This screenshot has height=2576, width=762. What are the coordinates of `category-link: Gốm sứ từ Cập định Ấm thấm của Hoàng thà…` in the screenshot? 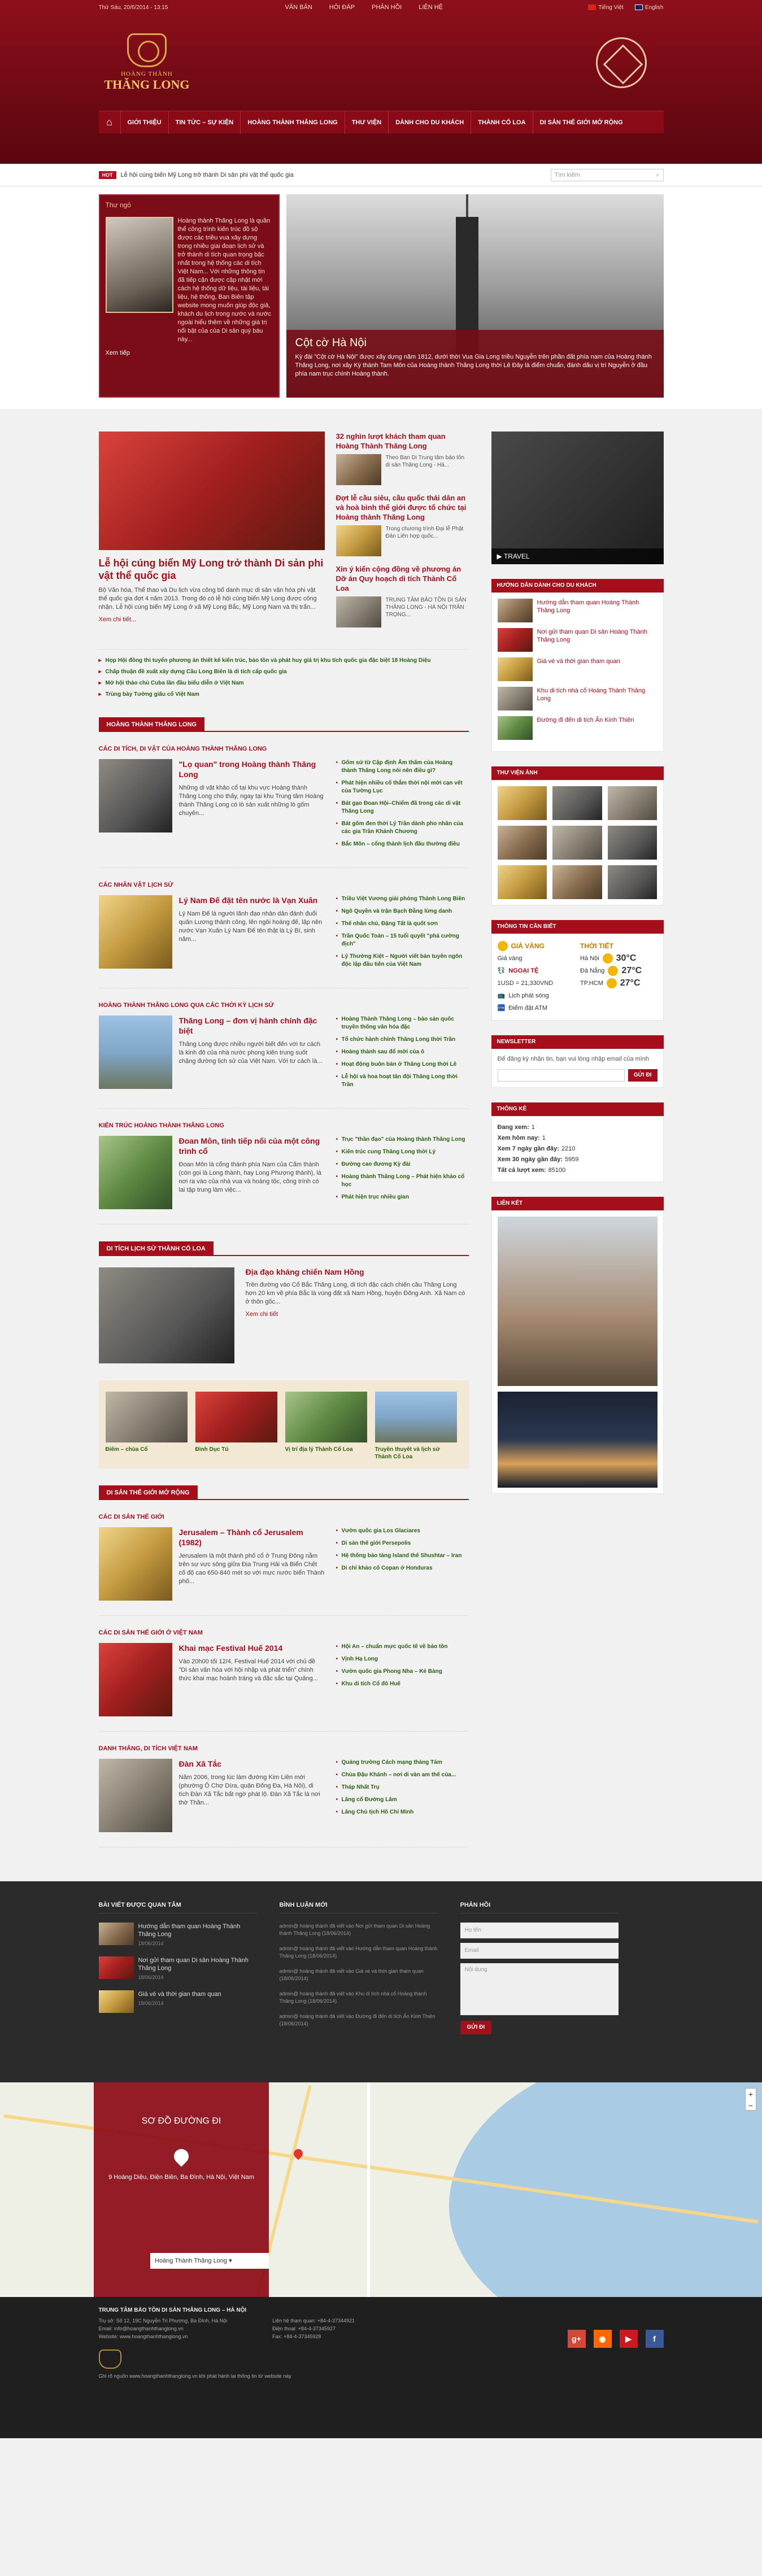 It's located at (403, 767).